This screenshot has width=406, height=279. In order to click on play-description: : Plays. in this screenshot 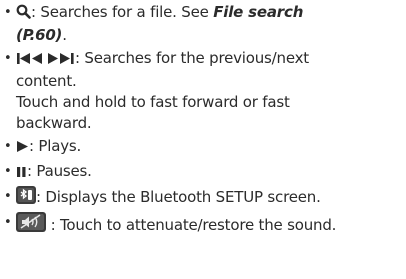, I will do `click(55, 146)`.